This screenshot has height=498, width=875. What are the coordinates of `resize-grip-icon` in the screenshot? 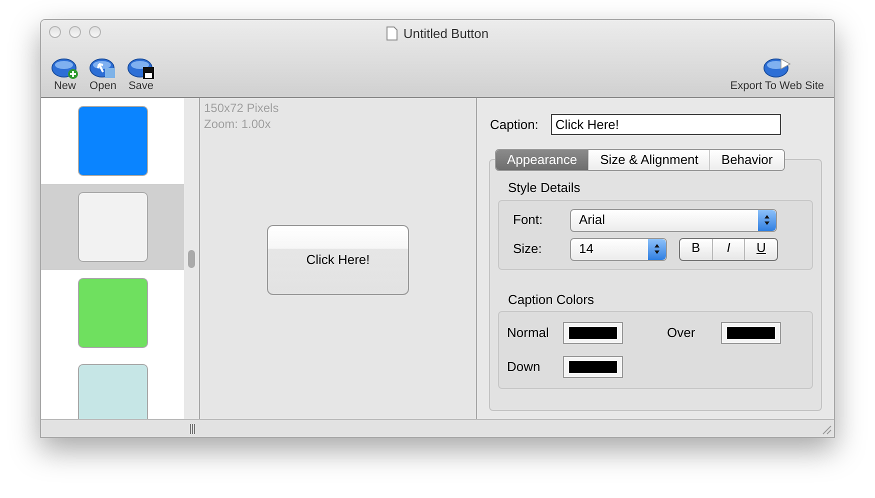 It's located at (826, 428).